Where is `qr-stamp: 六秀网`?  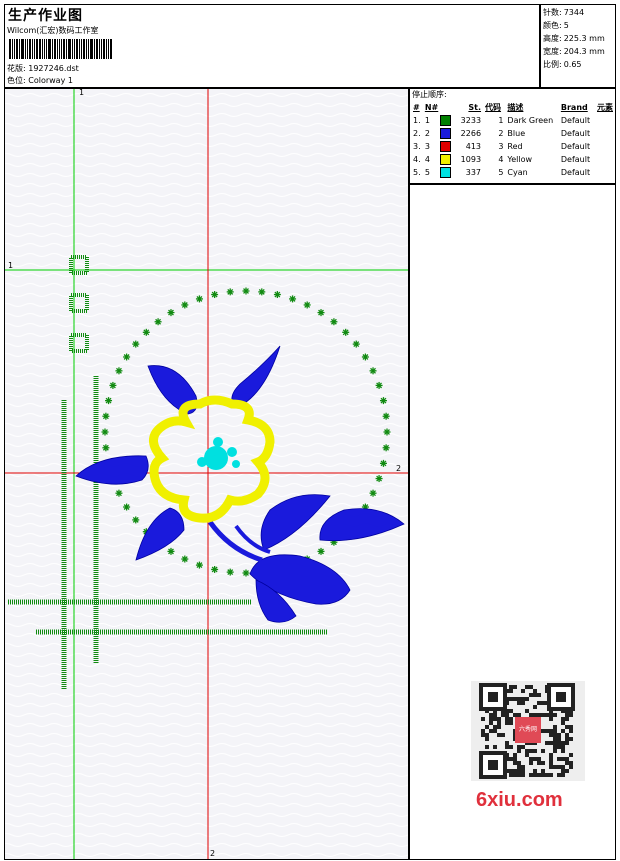 qr-stamp: 六秀网 is located at coordinates (528, 730).